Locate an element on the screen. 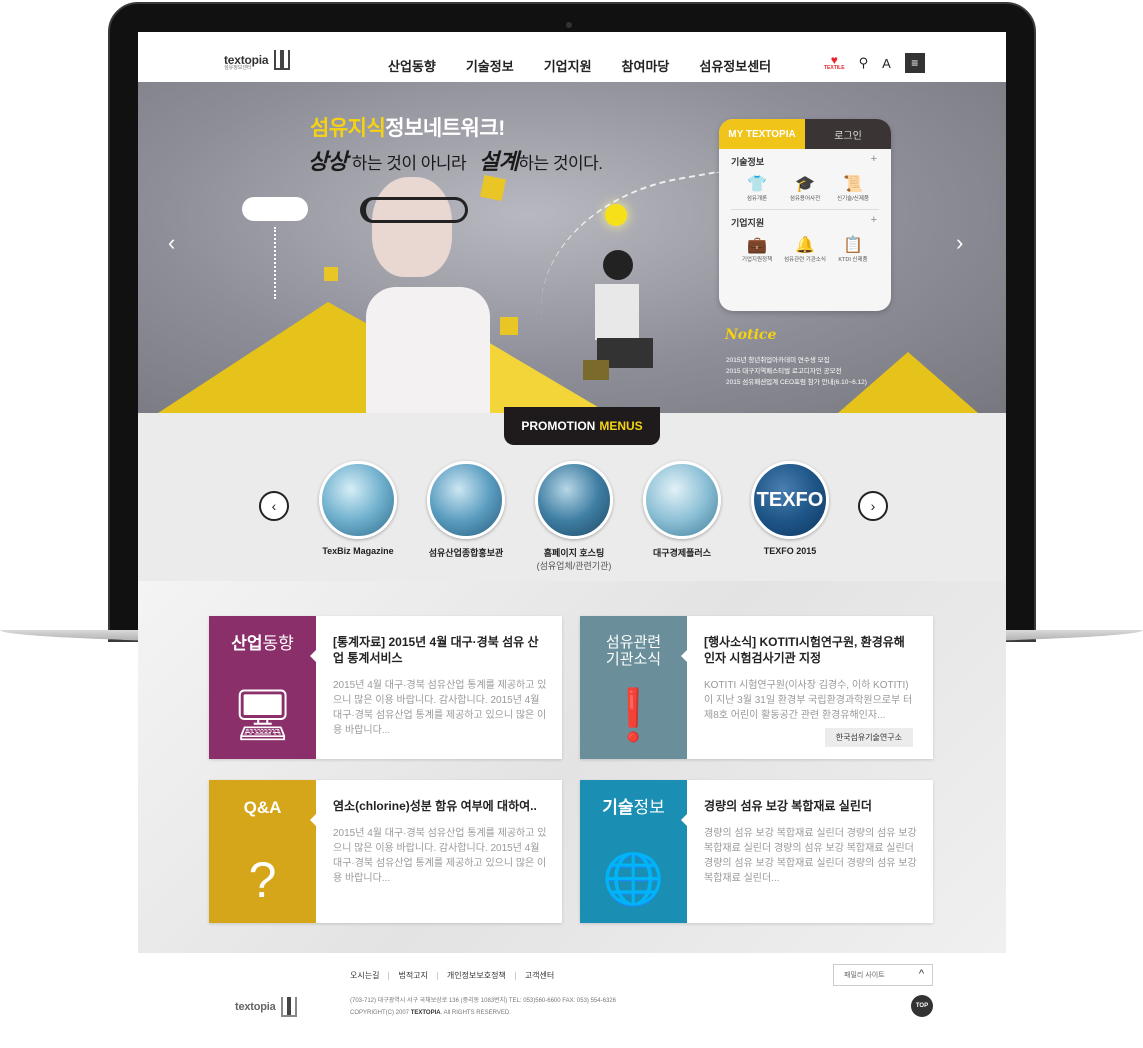 This screenshot has width=1143, height=1048. footer-logo-text: textopia is located at coordinates (255, 1007).